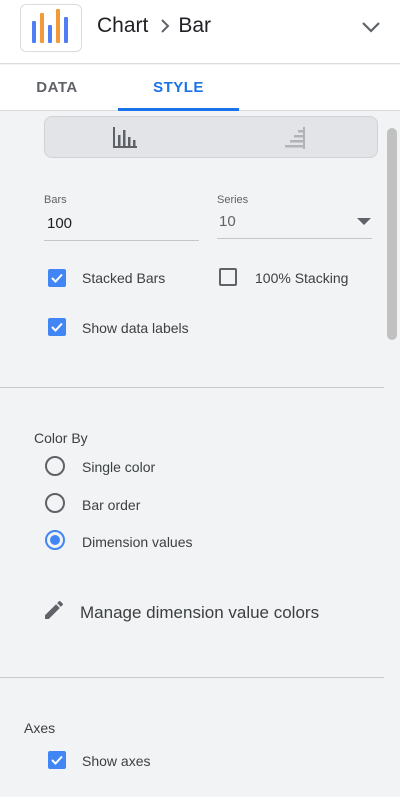 The width and height of the screenshot is (400, 797). What do you see at coordinates (57, 87) in the screenshot?
I see `tab-data: DATA` at bounding box center [57, 87].